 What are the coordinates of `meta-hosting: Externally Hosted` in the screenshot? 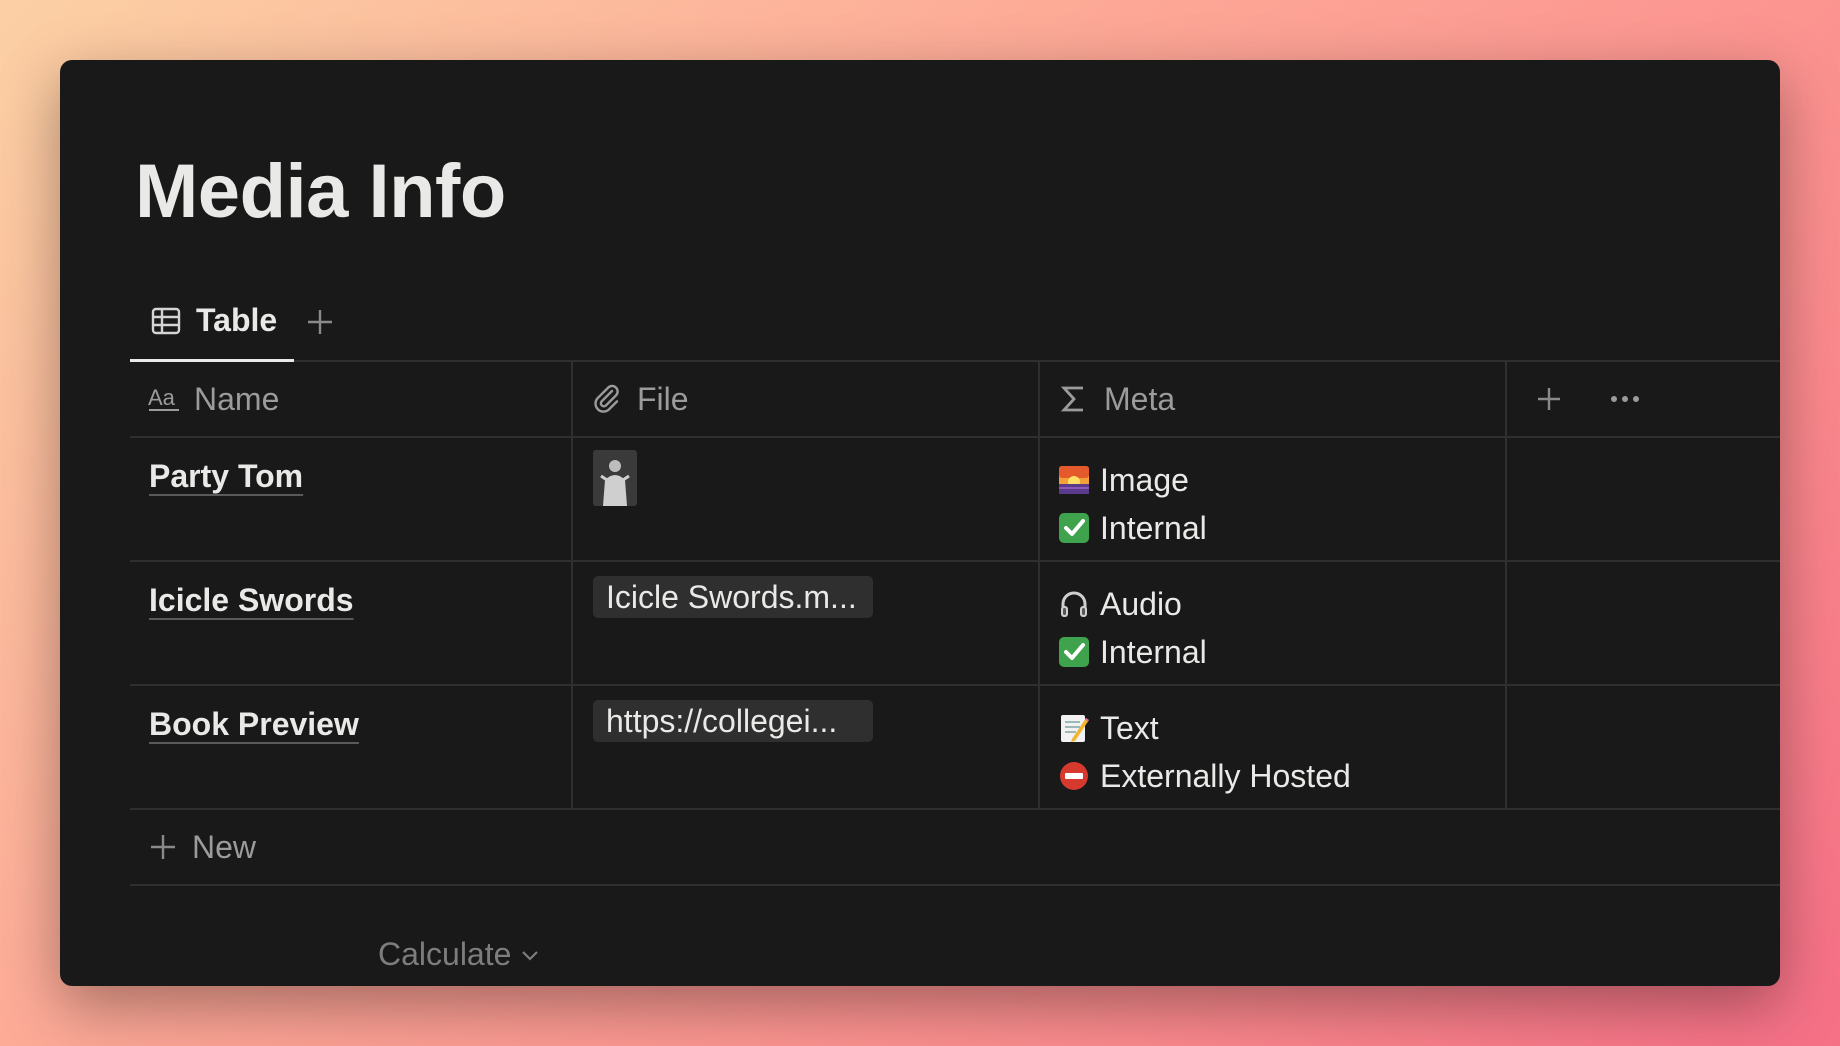 It's located at (1204, 776).